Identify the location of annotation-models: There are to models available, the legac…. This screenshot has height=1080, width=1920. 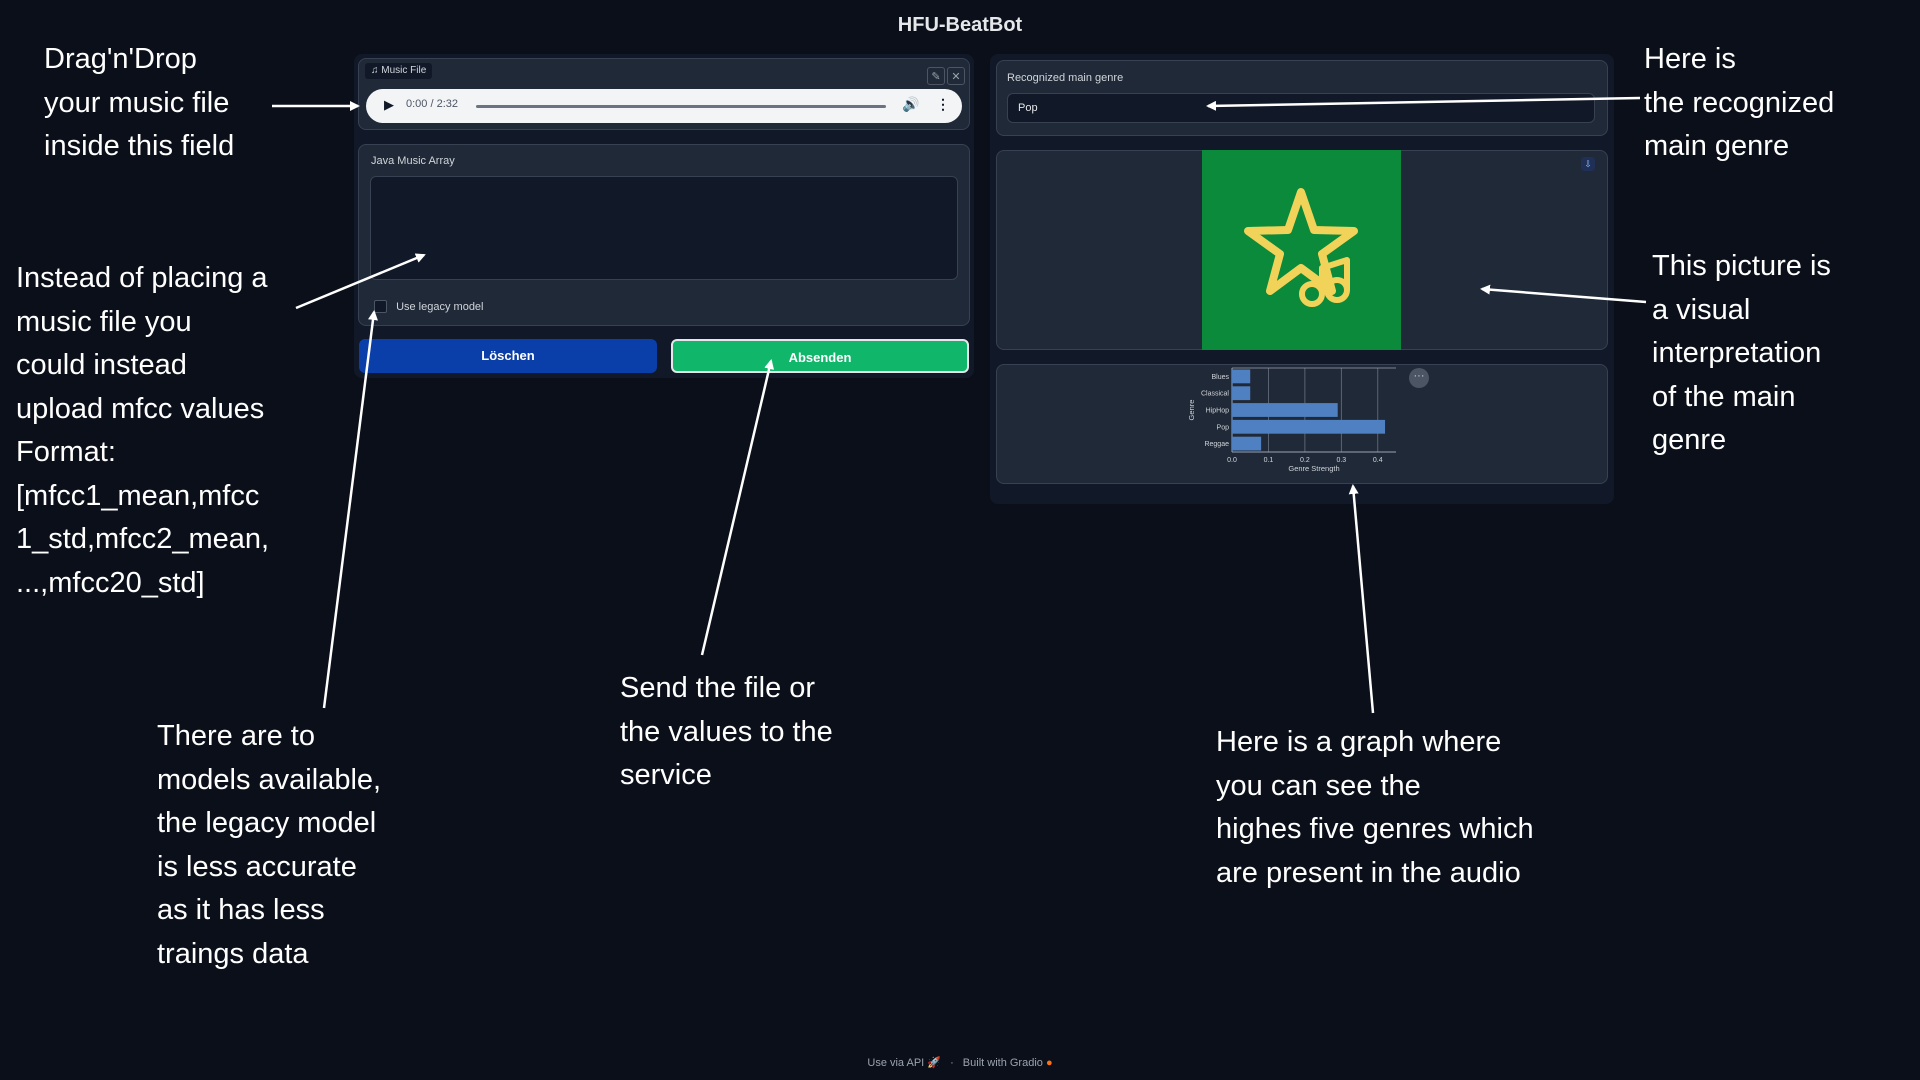
(269, 845).